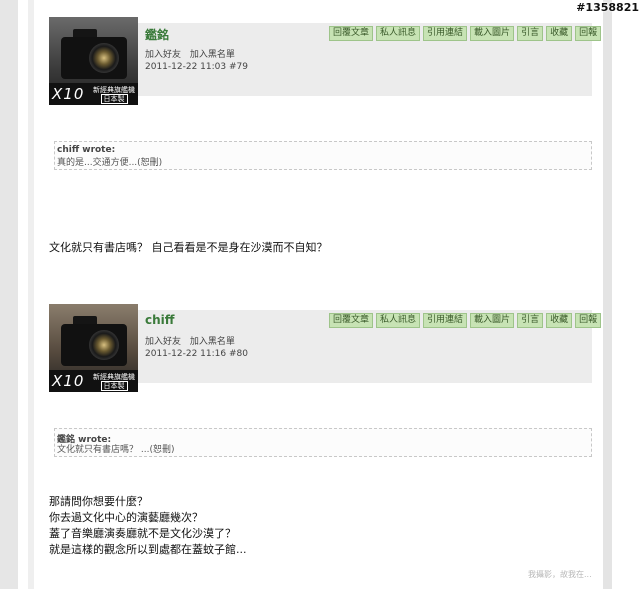 The height and width of the screenshot is (589, 640). Describe the element at coordinates (157, 34) in the screenshot. I see `username: 鑑銘` at that location.